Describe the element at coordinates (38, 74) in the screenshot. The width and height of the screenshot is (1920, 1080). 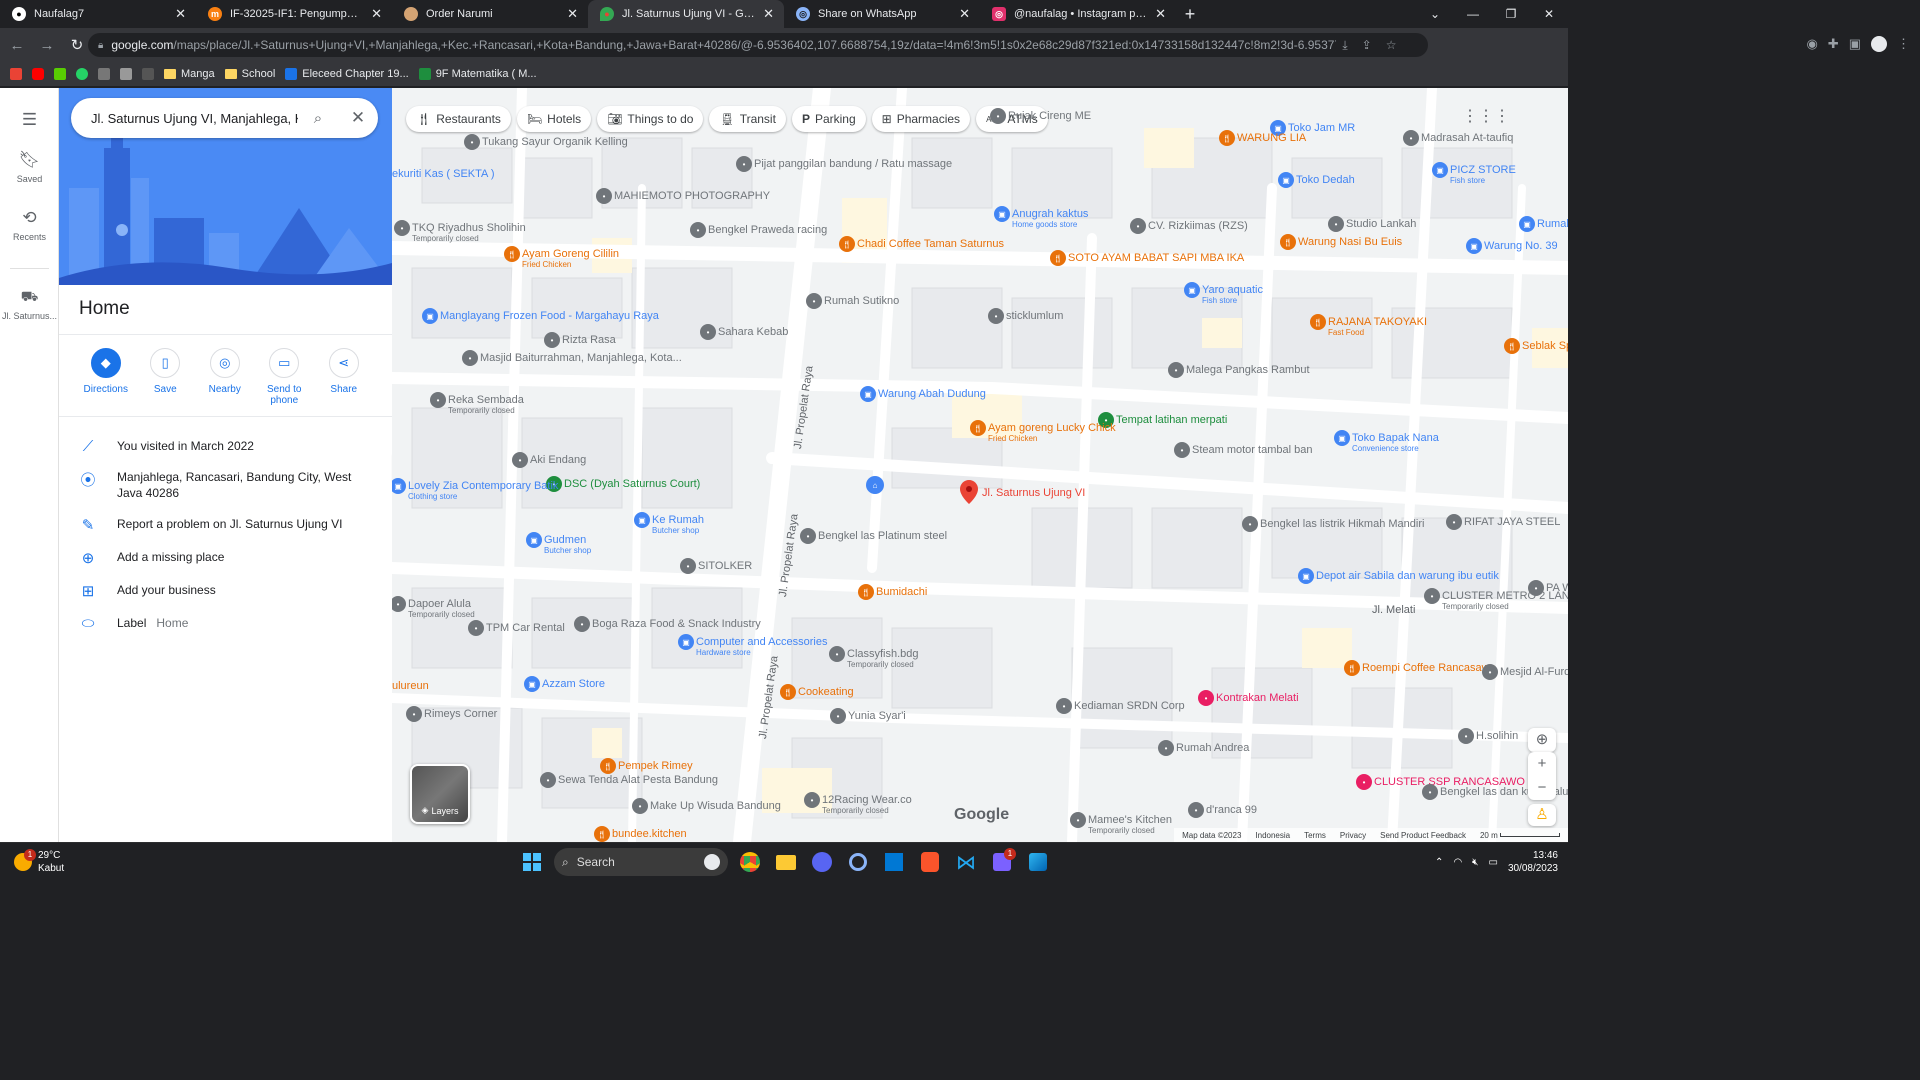
I see `bookmark-youtube` at that location.